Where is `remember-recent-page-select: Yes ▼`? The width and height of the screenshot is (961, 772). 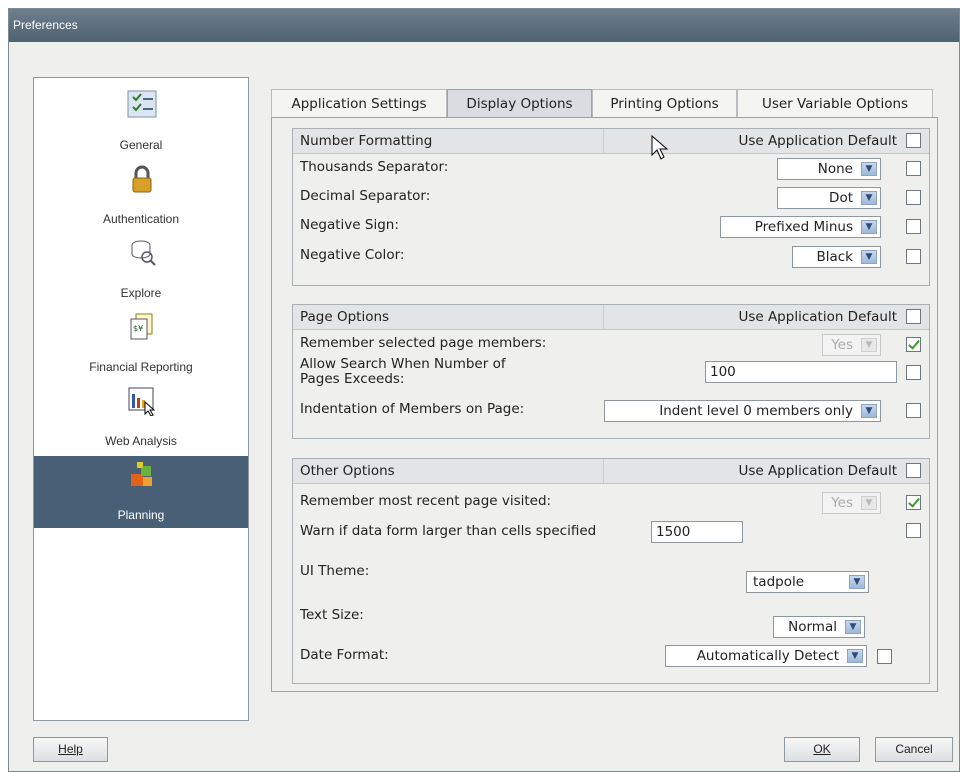
remember-recent-page-select: Yes ▼ is located at coordinates (851, 503).